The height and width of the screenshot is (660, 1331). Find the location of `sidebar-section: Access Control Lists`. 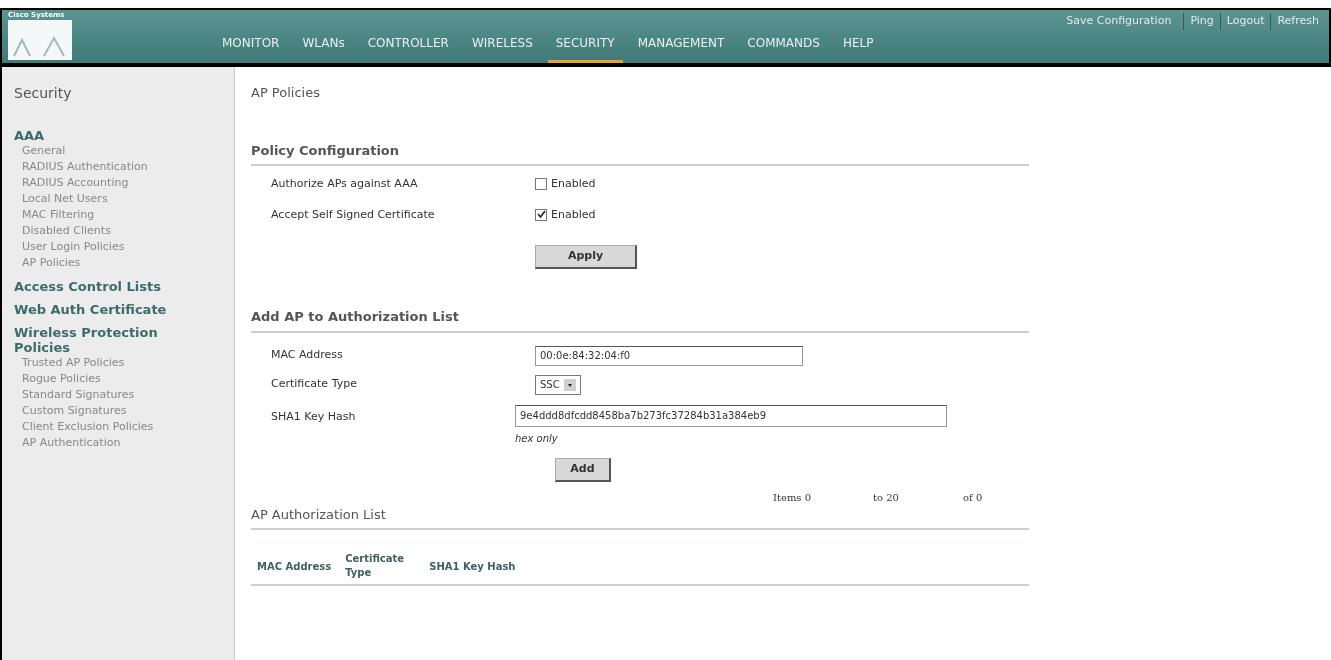

sidebar-section: Access Control Lists is located at coordinates (114, 286).